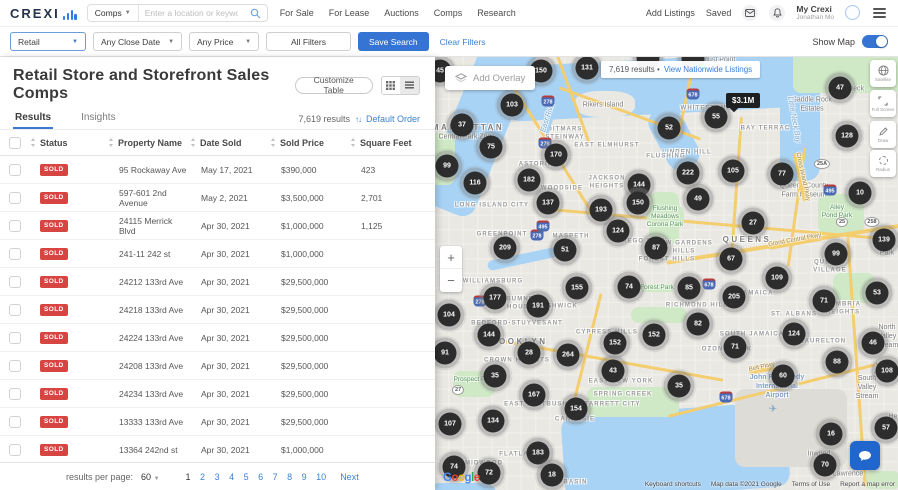 The height and width of the screenshot is (490, 898). What do you see at coordinates (886, 371) in the screenshot?
I see `map-marker: 108` at bounding box center [886, 371].